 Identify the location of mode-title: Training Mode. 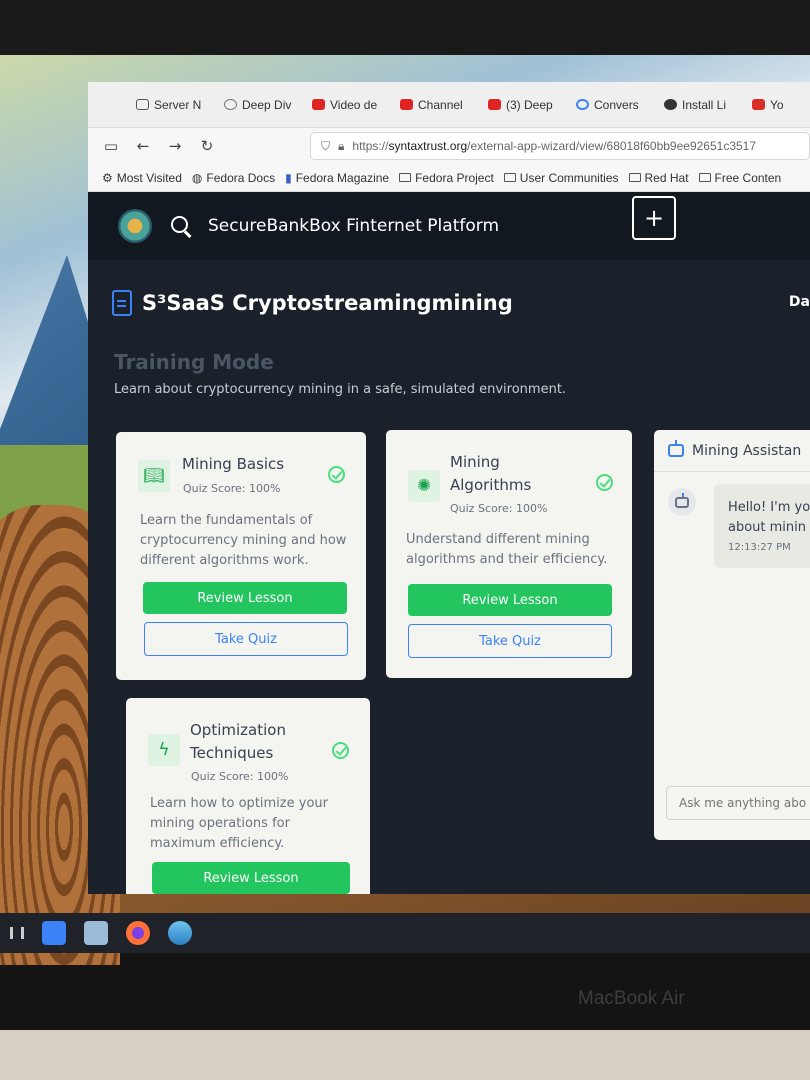
(194, 362).